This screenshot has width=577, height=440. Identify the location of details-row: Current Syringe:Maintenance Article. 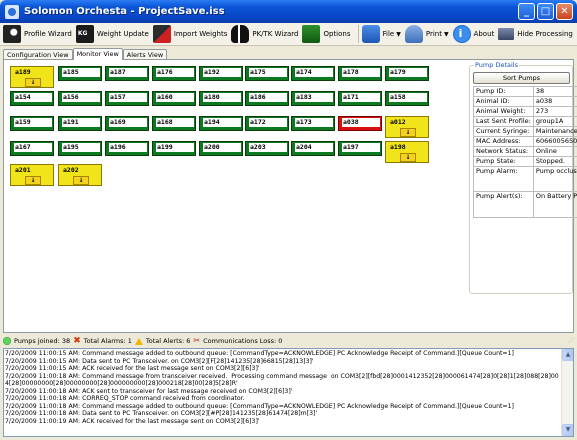
(525, 131).